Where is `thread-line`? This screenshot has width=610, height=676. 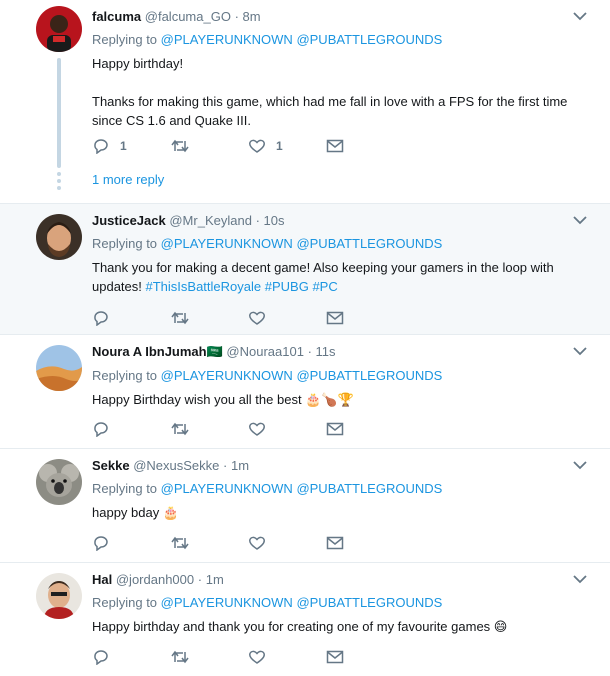 thread-line is located at coordinates (59, 113).